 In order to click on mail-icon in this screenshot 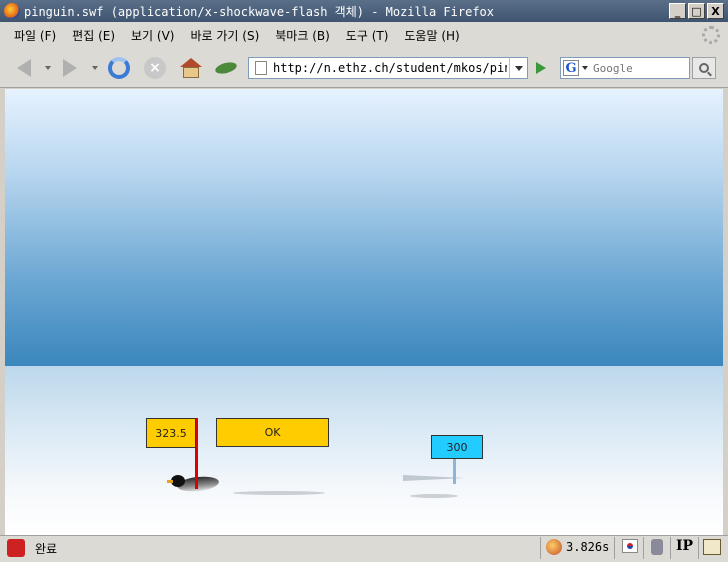, I will do `click(712, 547)`.